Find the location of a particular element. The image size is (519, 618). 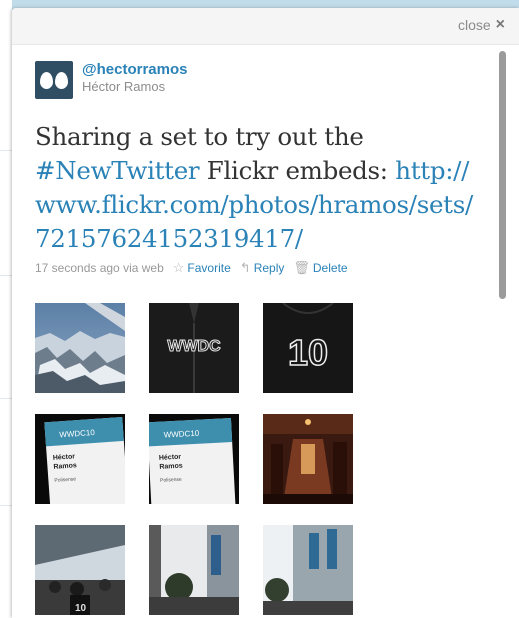

star-icon: ☆ is located at coordinates (178, 267).